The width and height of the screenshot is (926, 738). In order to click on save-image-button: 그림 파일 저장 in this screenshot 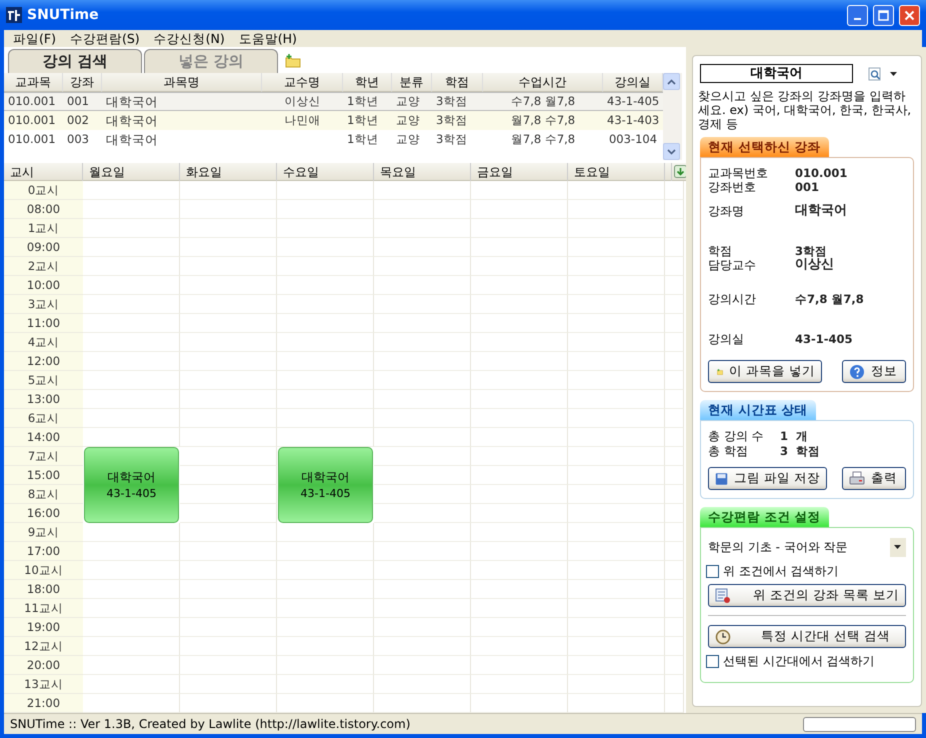, I will do `click(767, 478)`.